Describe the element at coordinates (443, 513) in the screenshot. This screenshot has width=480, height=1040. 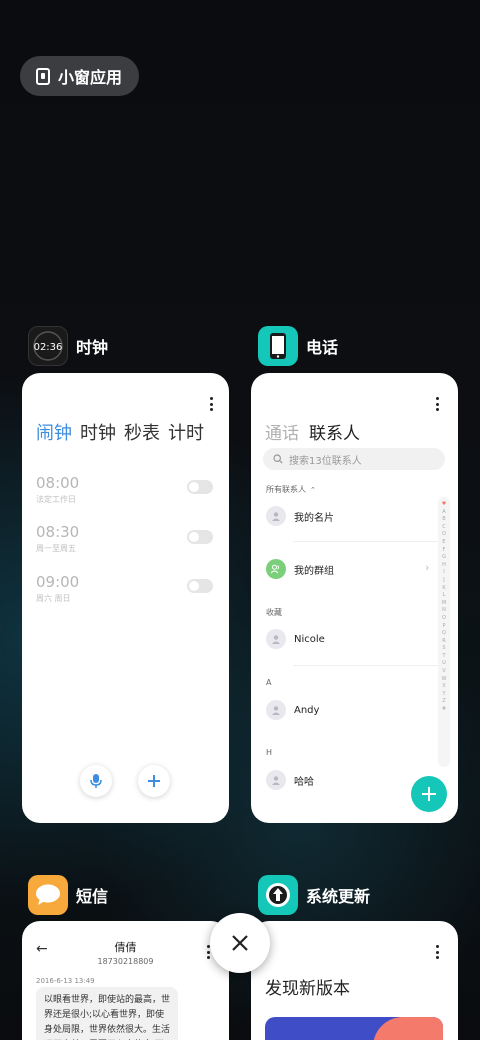
I see `alphabet-index-letter: A` at that location.